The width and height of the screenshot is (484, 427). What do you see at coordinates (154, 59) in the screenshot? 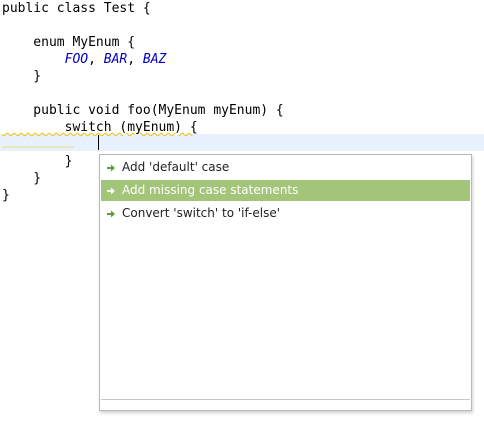
I see `enum-constant-baz: BAZ` at bounding box center [154, 59].